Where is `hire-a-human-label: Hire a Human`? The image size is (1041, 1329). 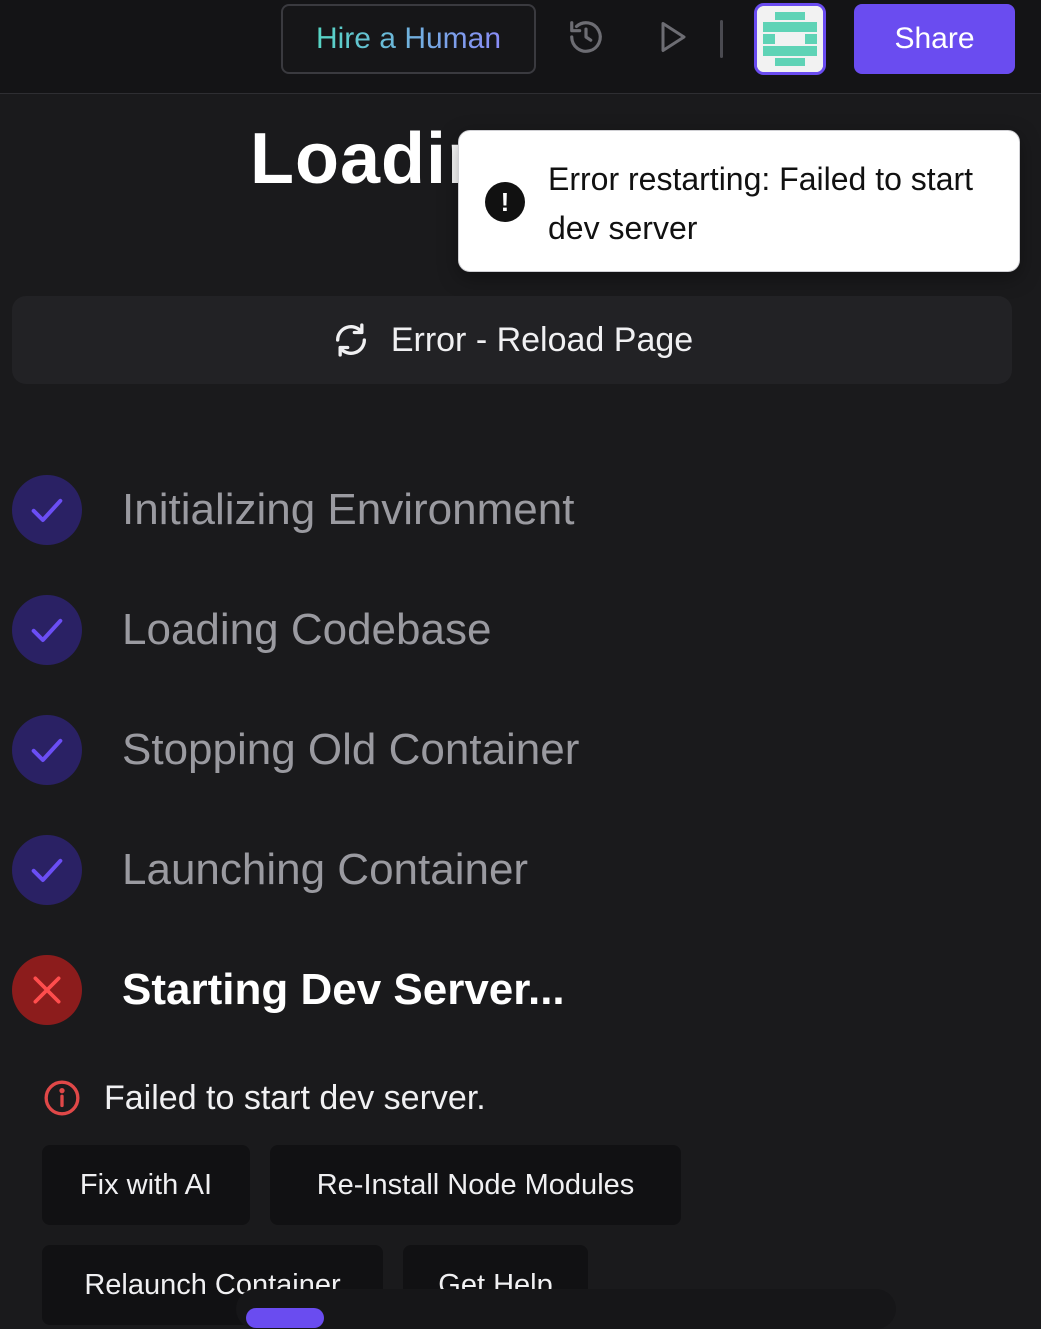 hire-a-human-label: Hire a Human is located at coordinates (408, 38).